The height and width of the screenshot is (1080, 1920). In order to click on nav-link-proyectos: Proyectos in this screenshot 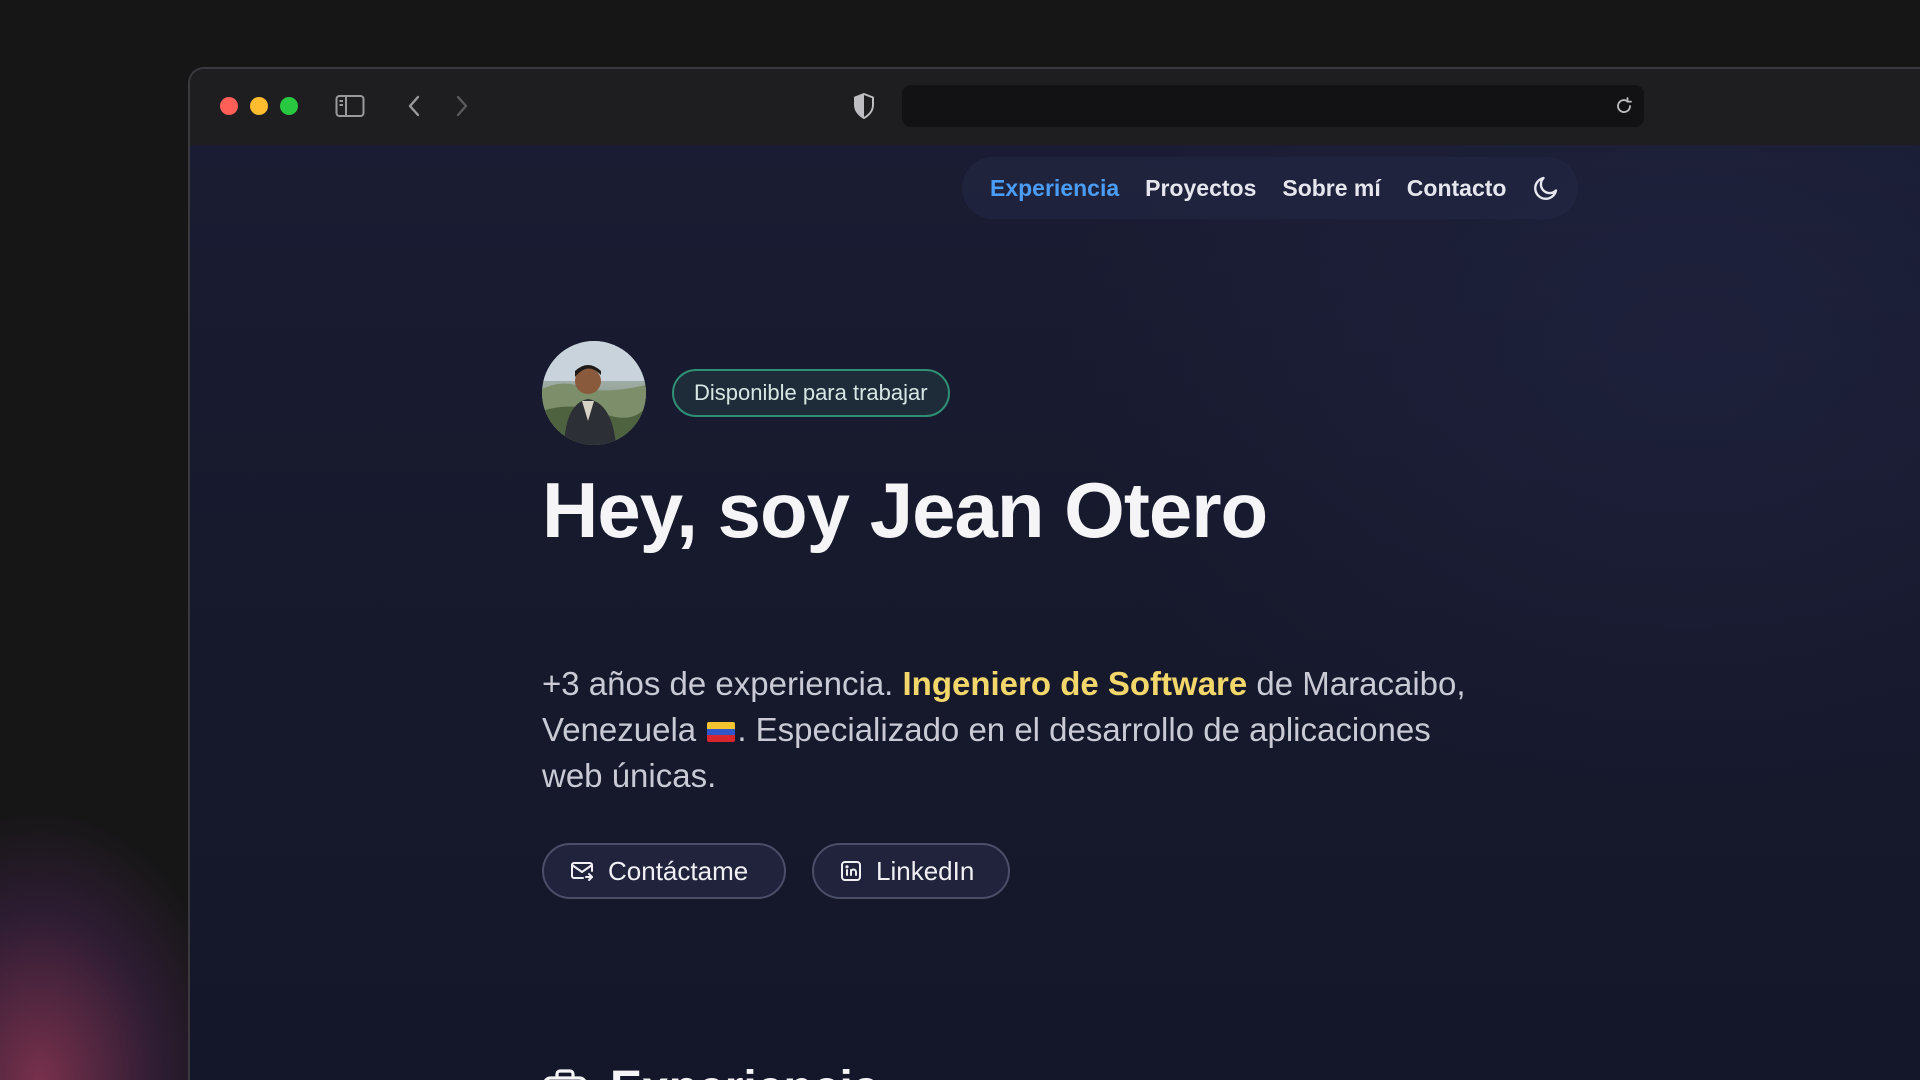, I will do `click(1200, 188)`.